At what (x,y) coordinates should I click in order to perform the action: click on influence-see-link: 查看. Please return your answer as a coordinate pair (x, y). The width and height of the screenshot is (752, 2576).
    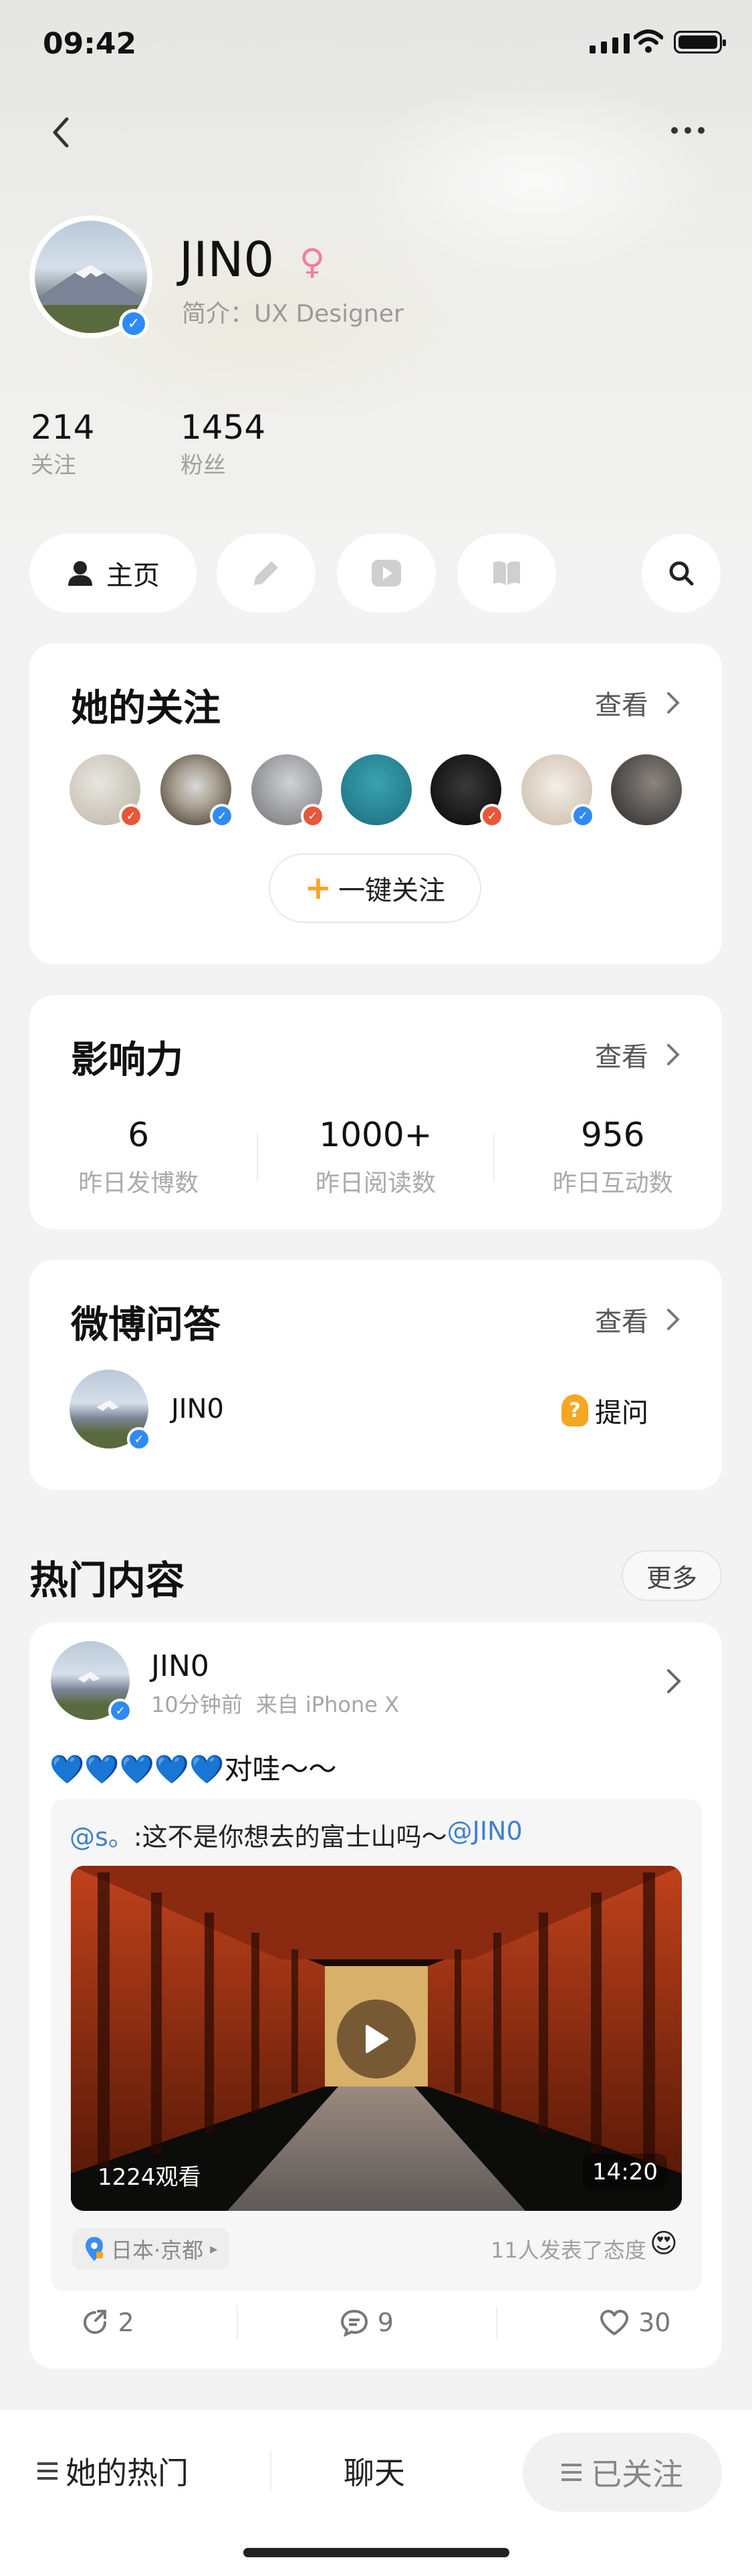
    Looking at the image, I should click on (637, 1054).